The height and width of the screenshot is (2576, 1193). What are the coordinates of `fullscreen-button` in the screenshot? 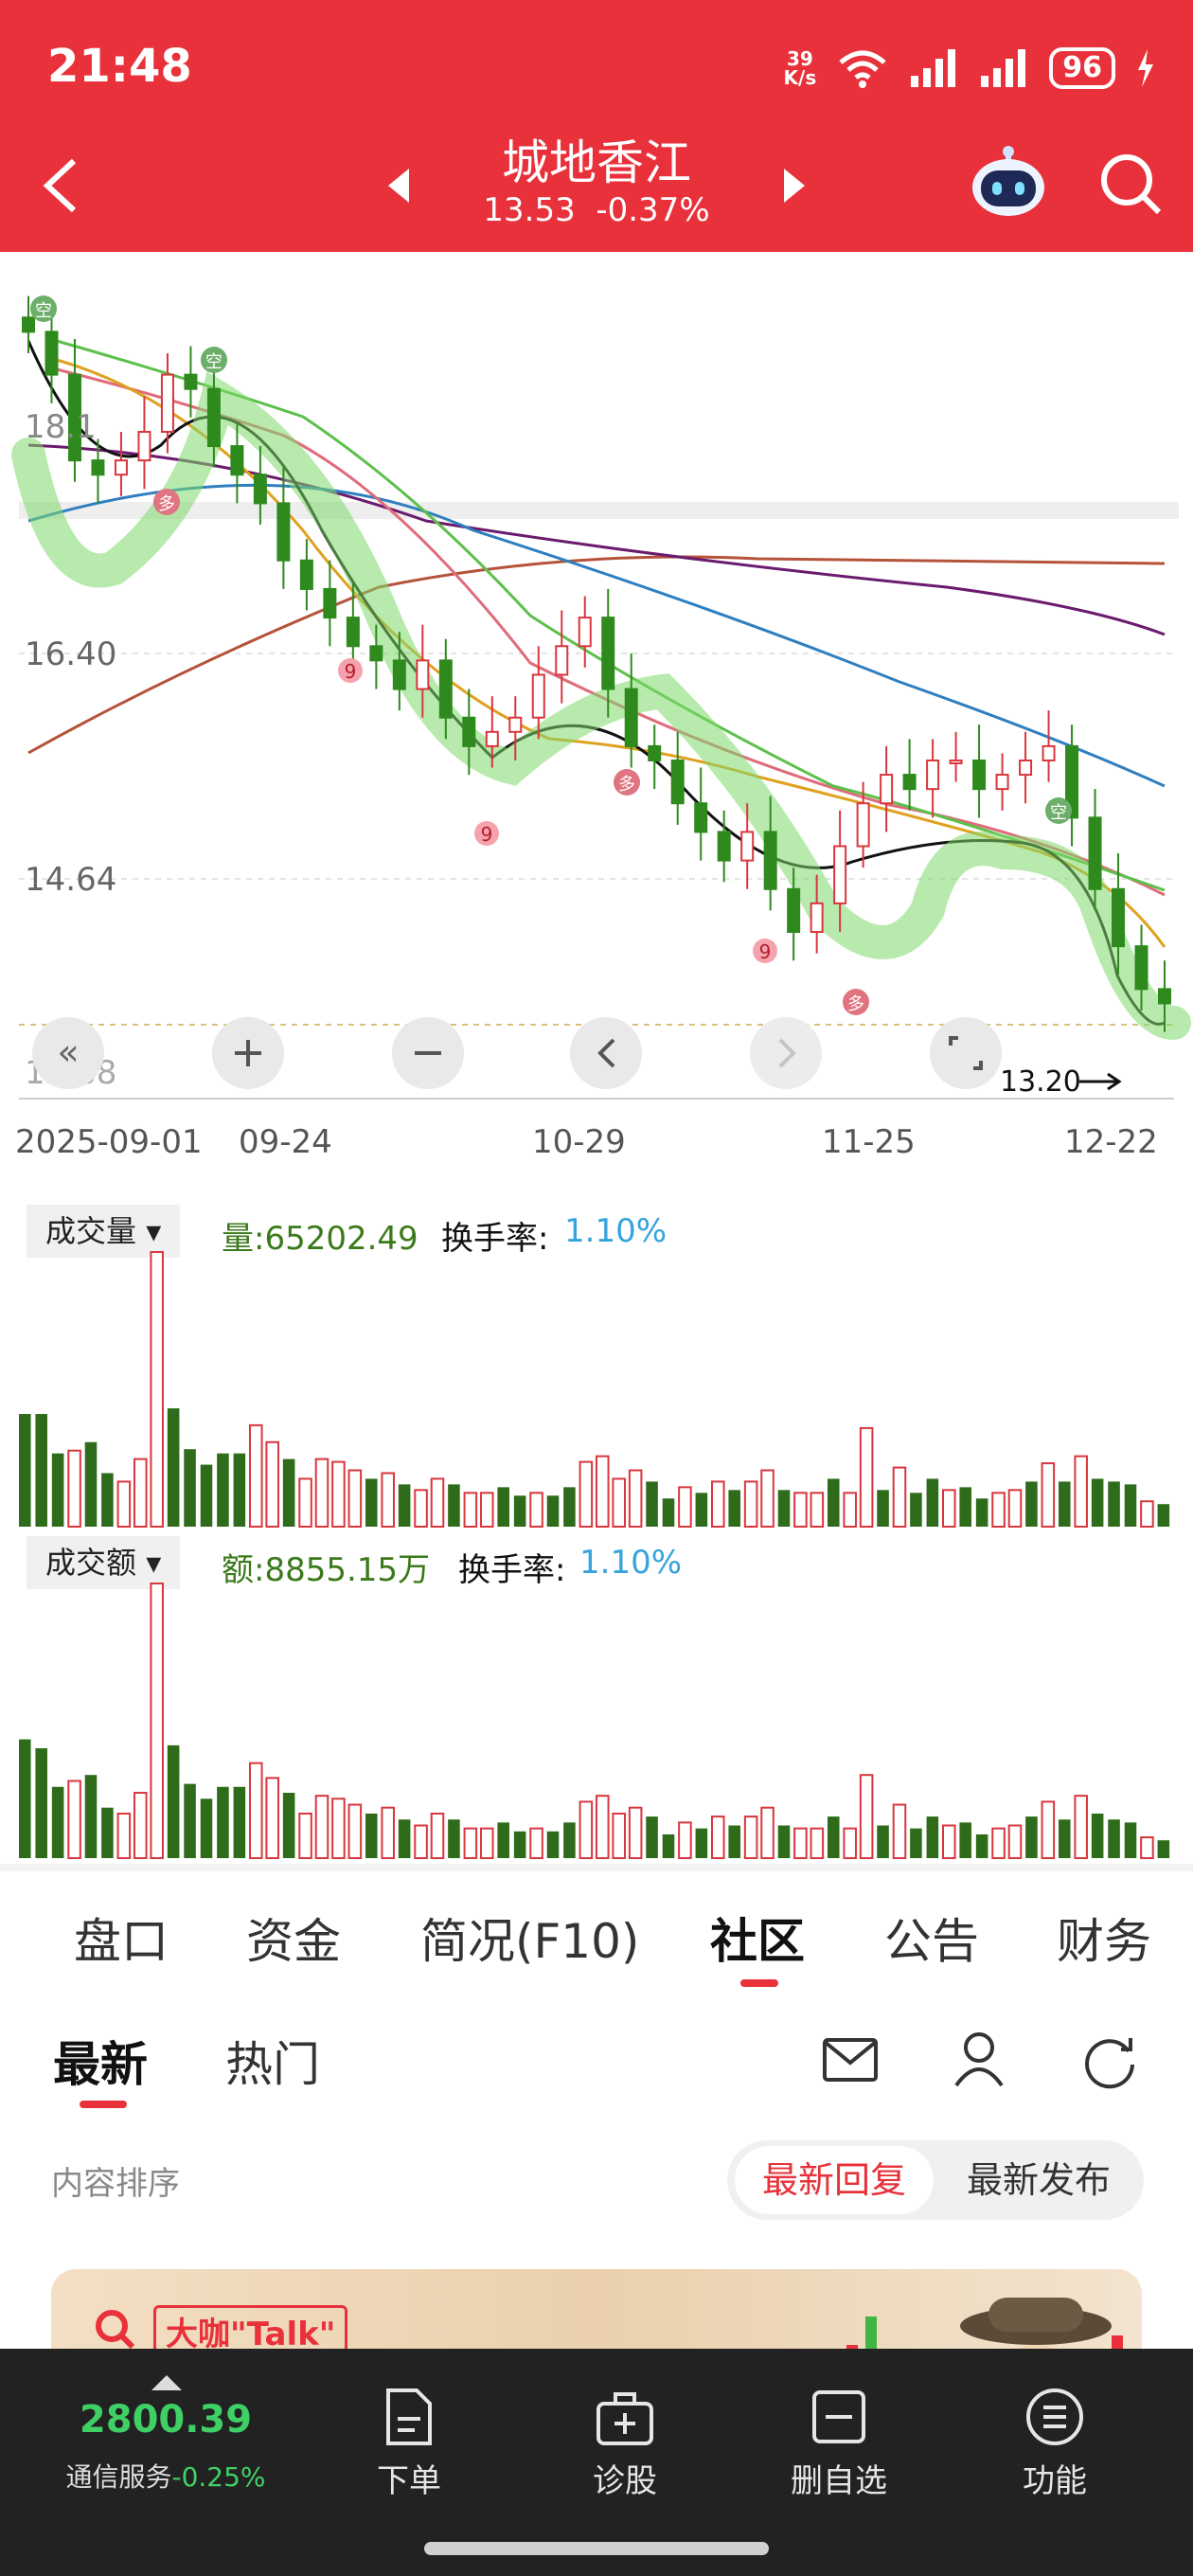 It's located at (966, 1053).